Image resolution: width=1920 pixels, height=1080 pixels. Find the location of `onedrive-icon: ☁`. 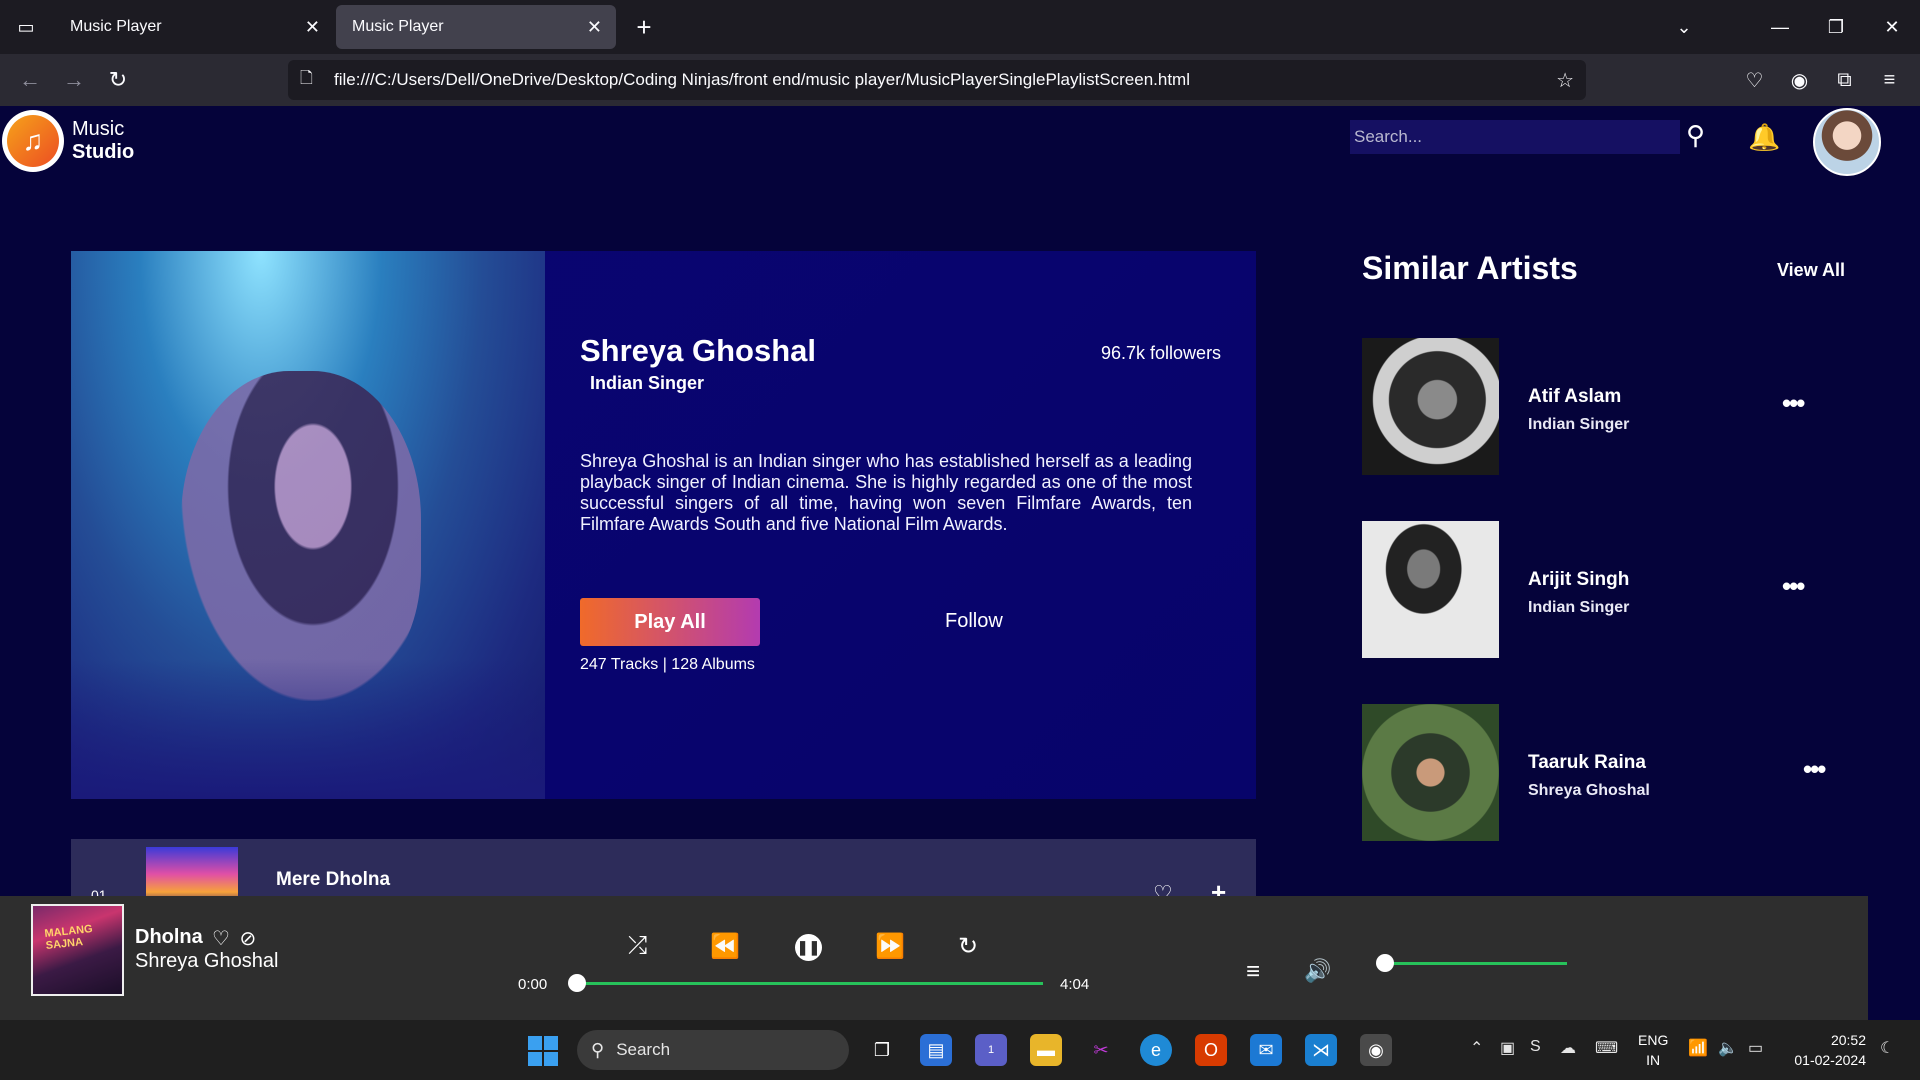

onedrive-icon: ☁ is located at coordinates (1568, 1048).